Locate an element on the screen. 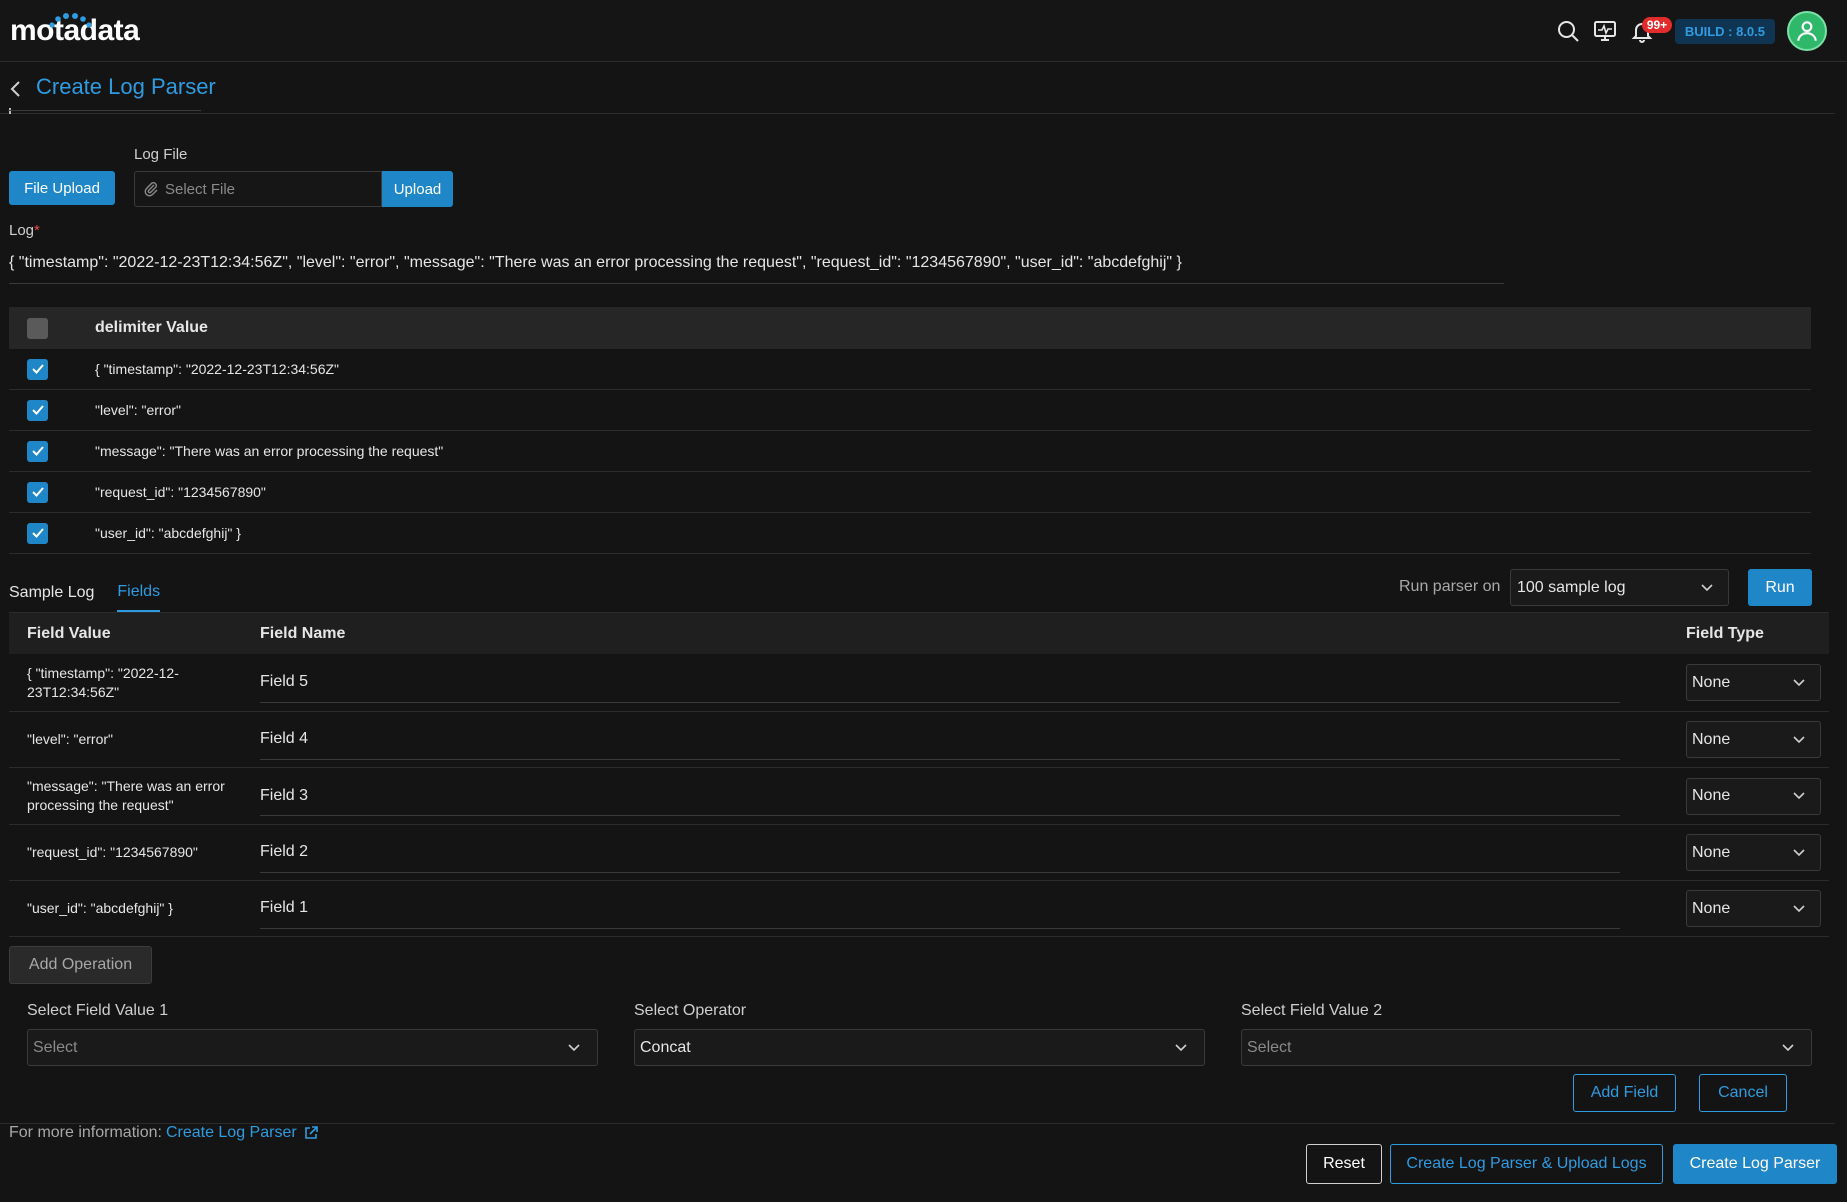  delimiter-header-label: delimiter Value is located at coordinates (151, 327).